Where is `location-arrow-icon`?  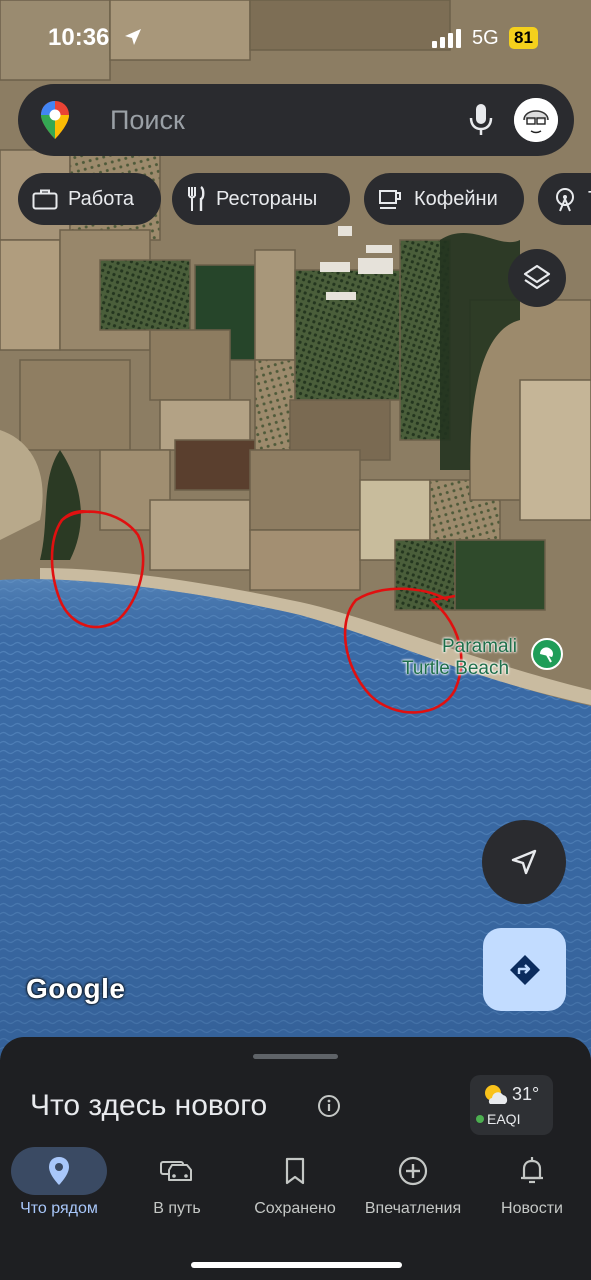 location-arrow-icon is located at coordinates (133, 37).